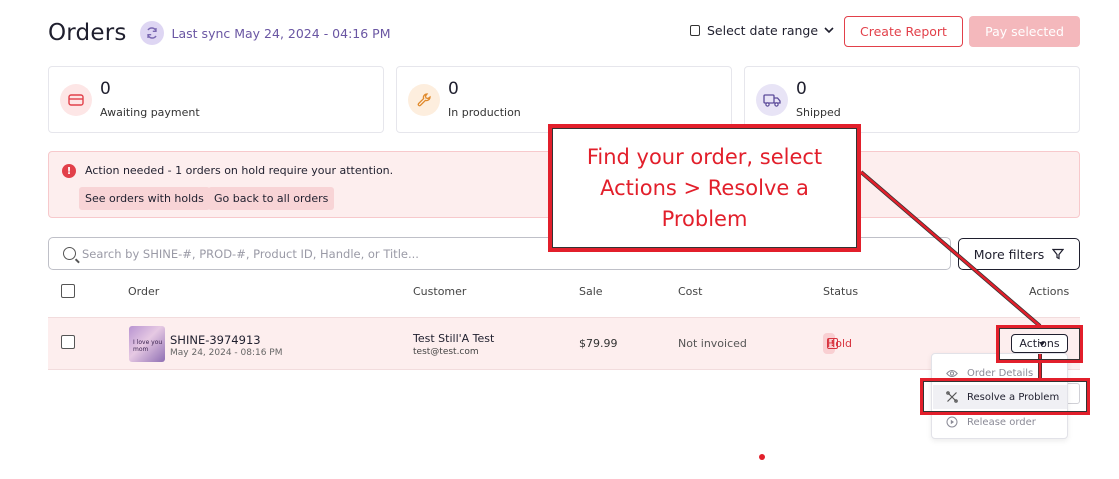 The width and height of the screenshot is (1119, 479). I want to click on chevron-down-icon, so click(829, 30).